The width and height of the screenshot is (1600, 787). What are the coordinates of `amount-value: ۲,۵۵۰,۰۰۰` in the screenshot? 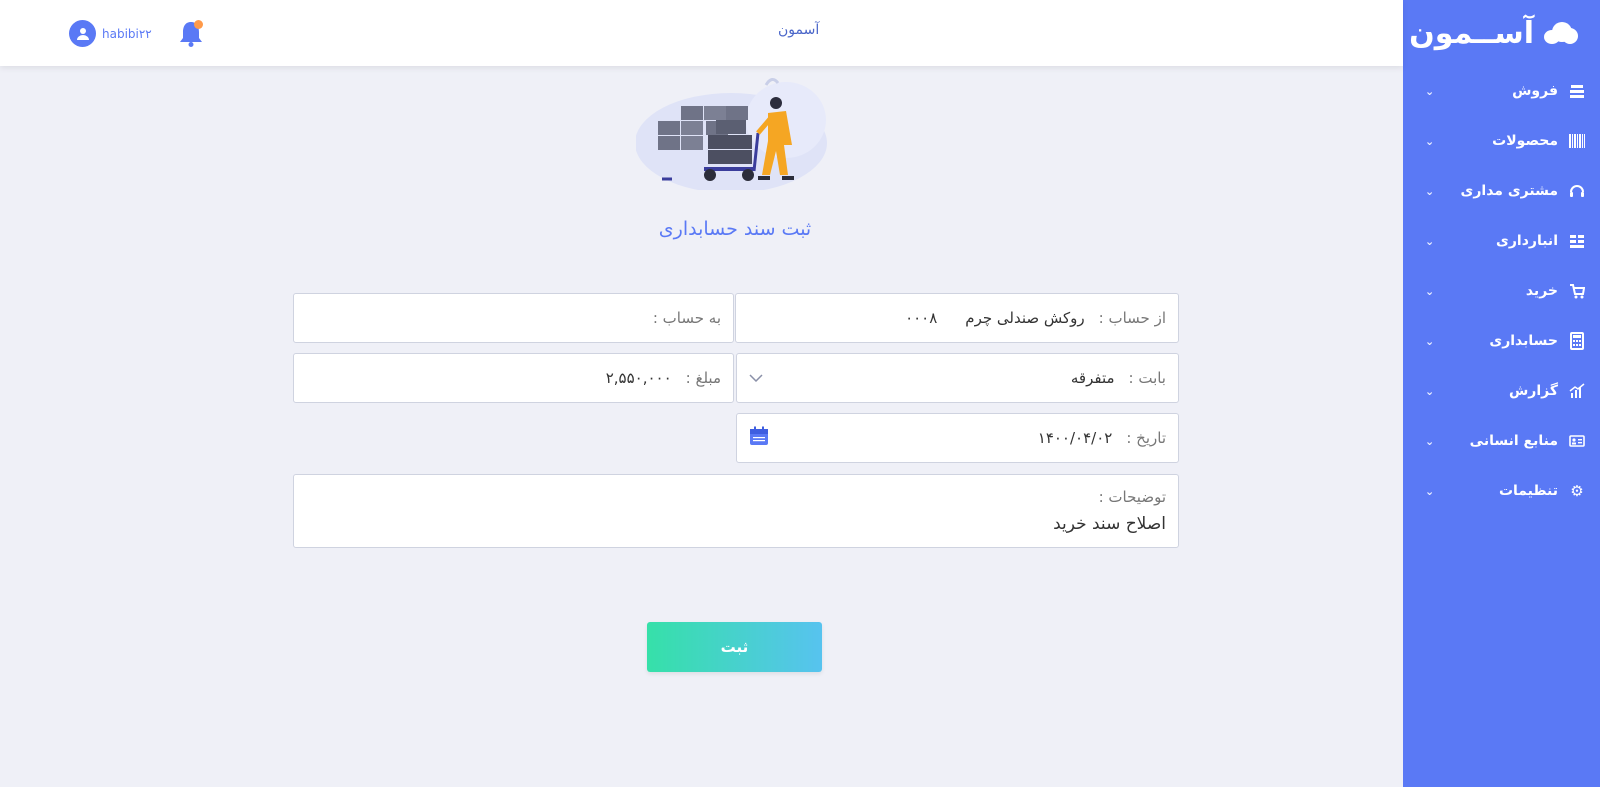 It's located at (638, 378).